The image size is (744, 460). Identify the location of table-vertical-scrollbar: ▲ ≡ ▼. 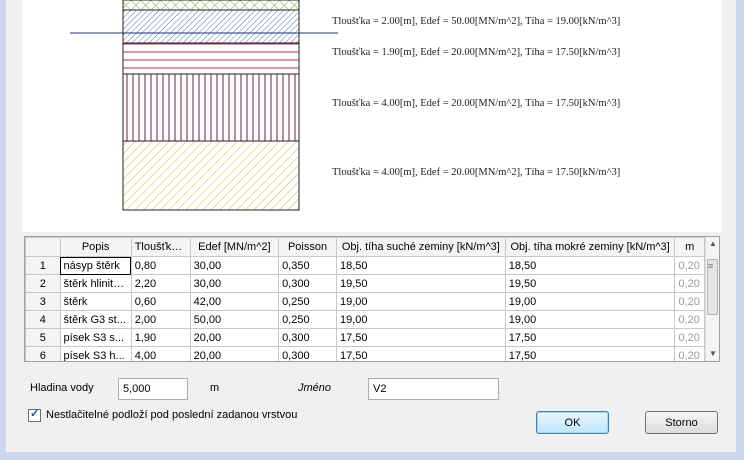
(712, 299).